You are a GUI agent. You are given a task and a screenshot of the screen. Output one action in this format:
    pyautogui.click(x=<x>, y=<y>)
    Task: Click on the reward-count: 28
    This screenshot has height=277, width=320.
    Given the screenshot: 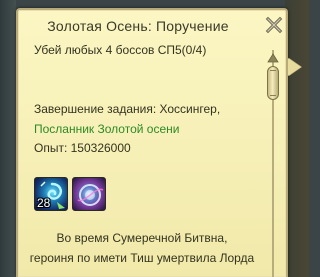 What is the action you would take?
    pyautogui.click(x=44, y=203)
    